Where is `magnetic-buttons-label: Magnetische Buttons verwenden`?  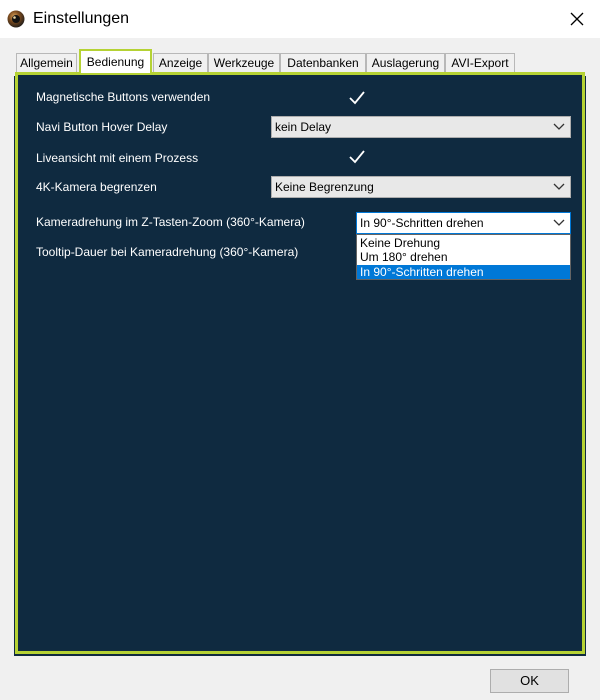 magnetic-buttons-label: Magnetische Buttons verwenden is located at coordinates (123, 97).